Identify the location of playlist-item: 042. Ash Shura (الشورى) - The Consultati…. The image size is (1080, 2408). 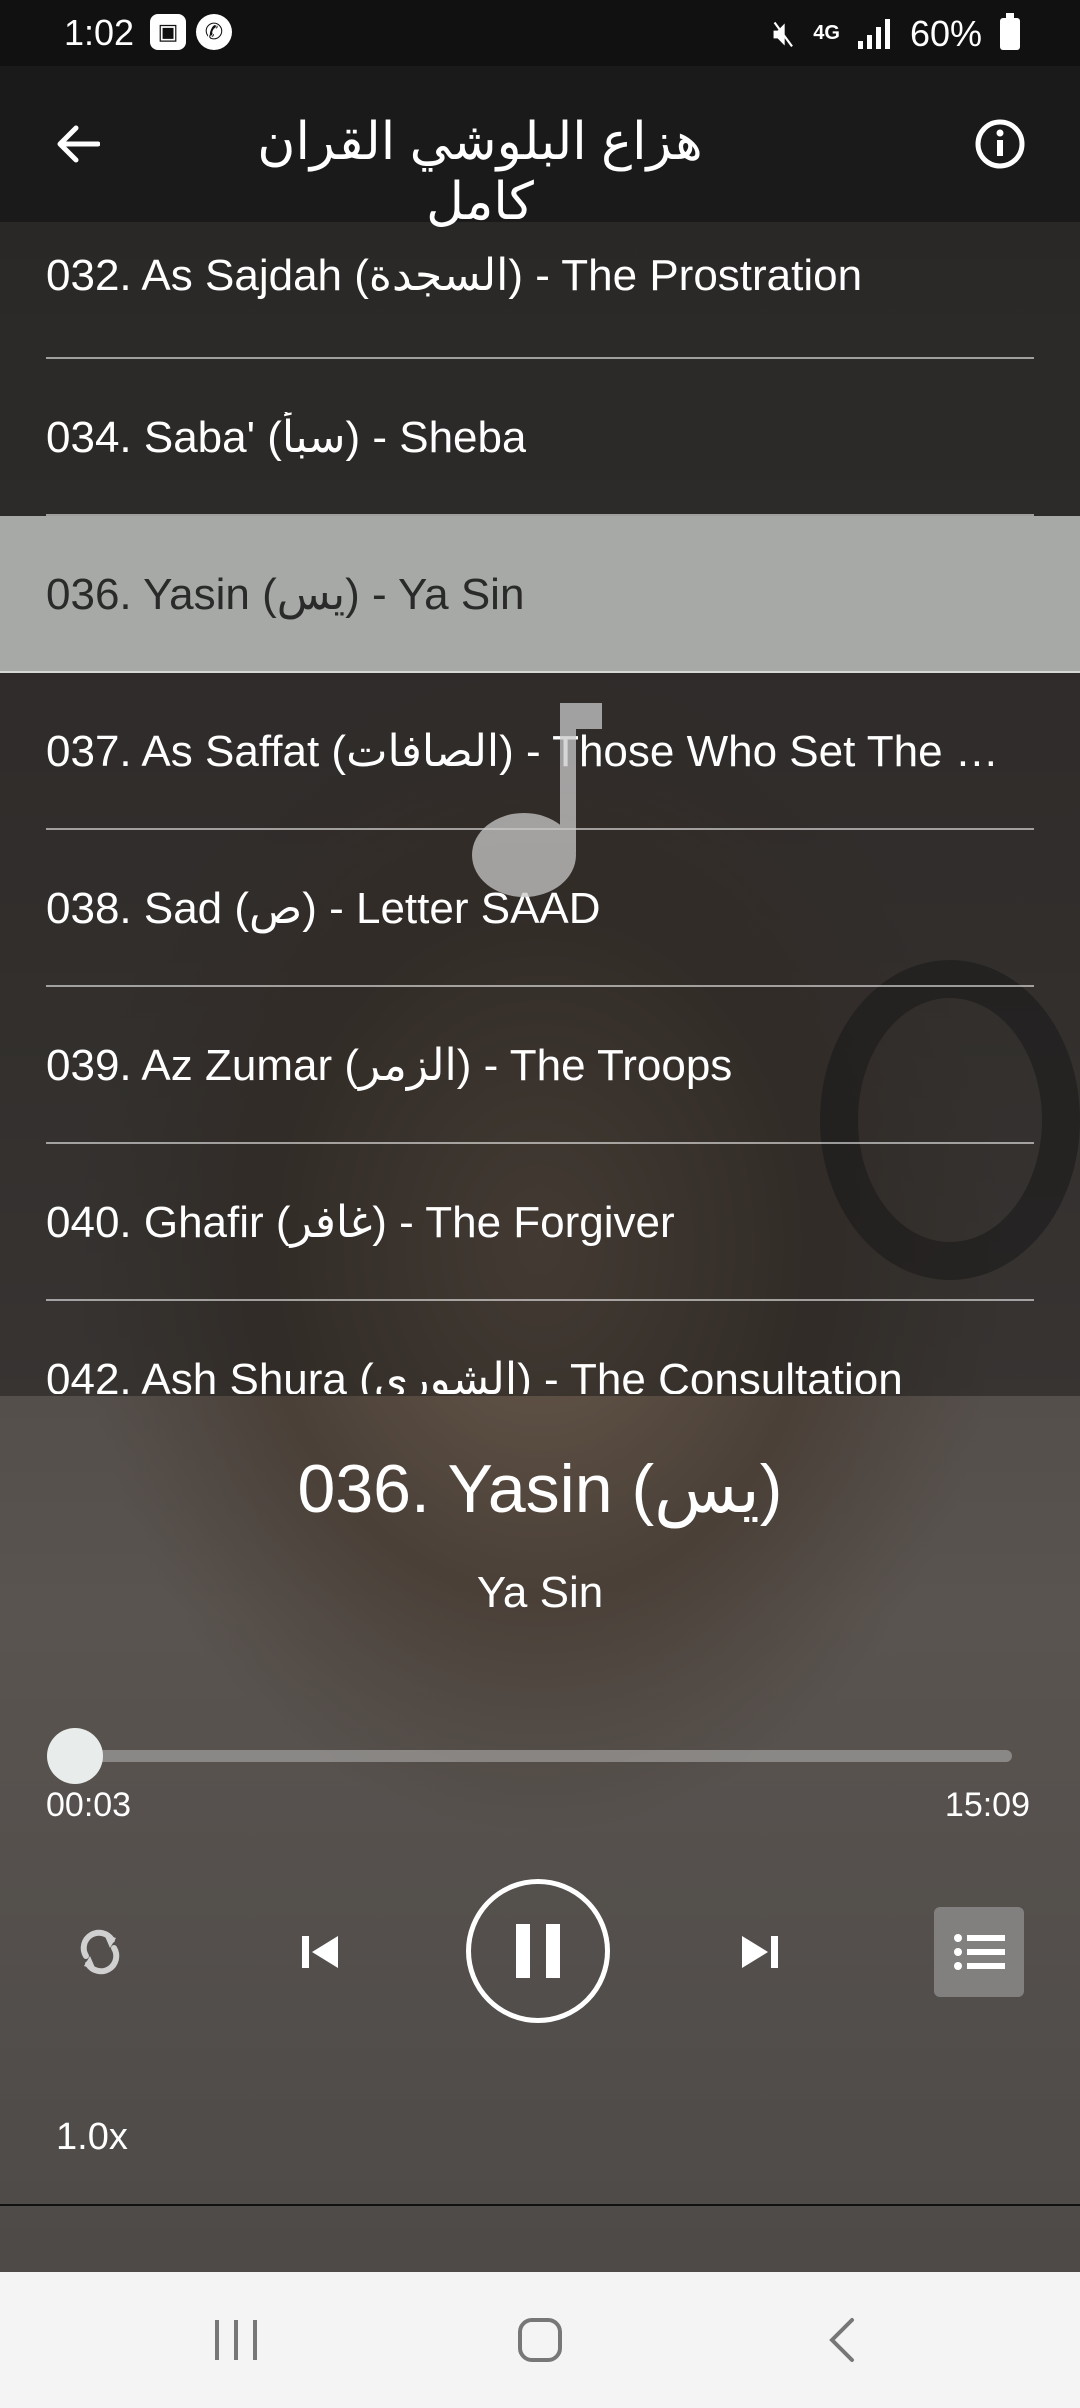
(540, 1347).